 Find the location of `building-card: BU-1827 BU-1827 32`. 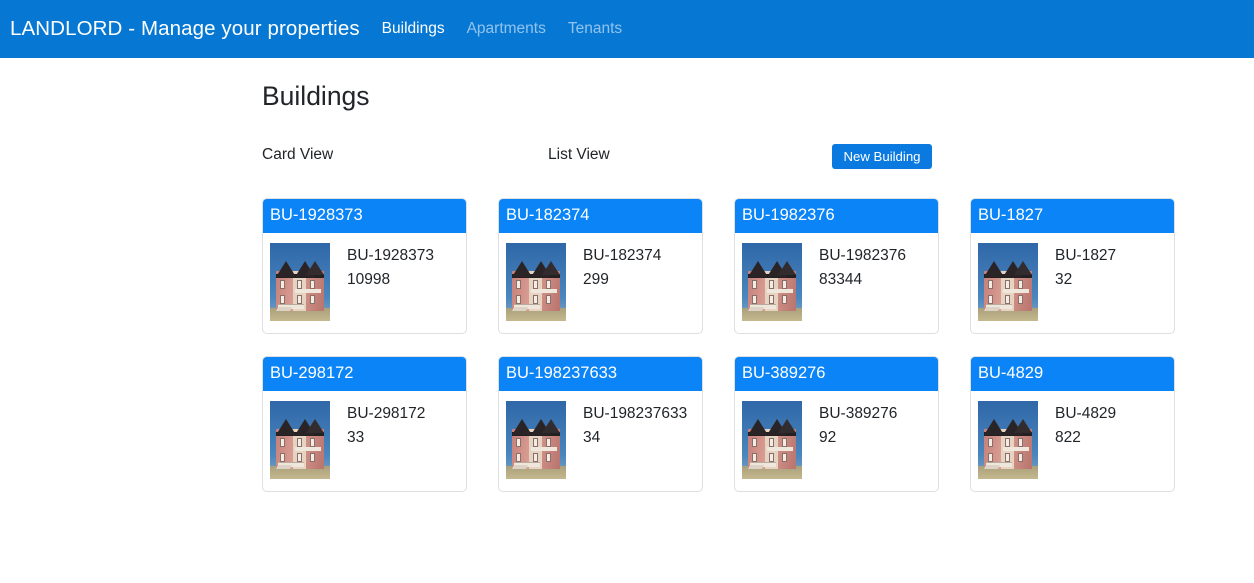

building-card: BU-1827 BU-1827 32 is located at coordinates (1072, 266).